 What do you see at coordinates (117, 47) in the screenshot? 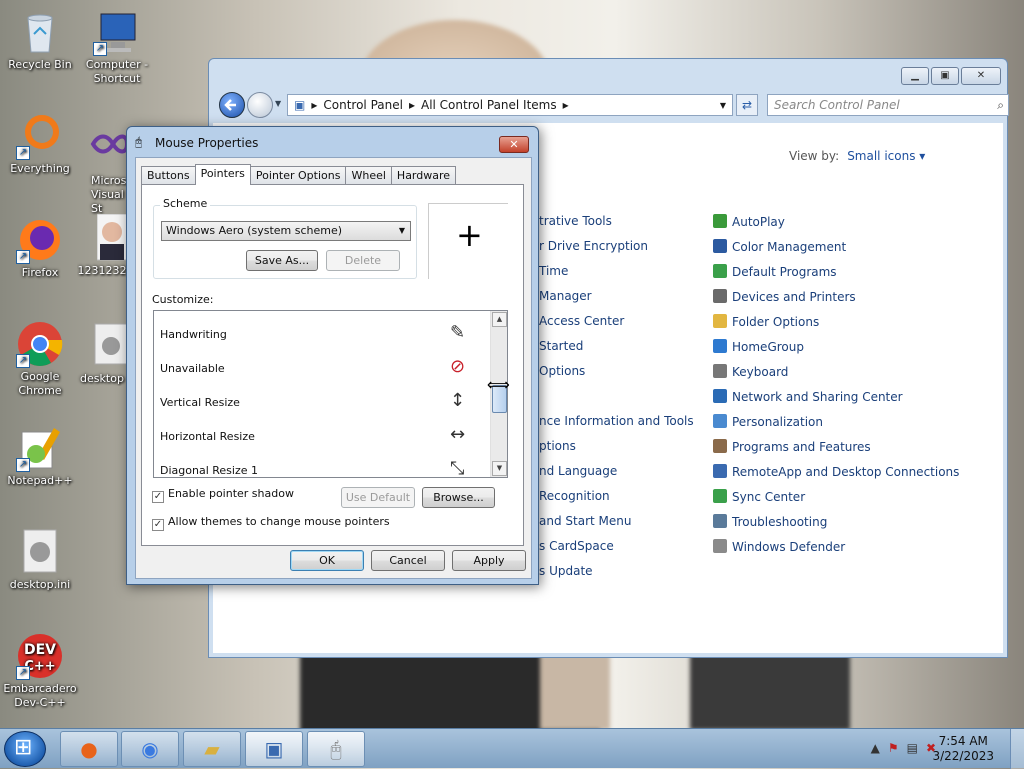
I see `desktop-icon-computer: ↗ Computer - Shortcut` at bounding box center [117, 47].